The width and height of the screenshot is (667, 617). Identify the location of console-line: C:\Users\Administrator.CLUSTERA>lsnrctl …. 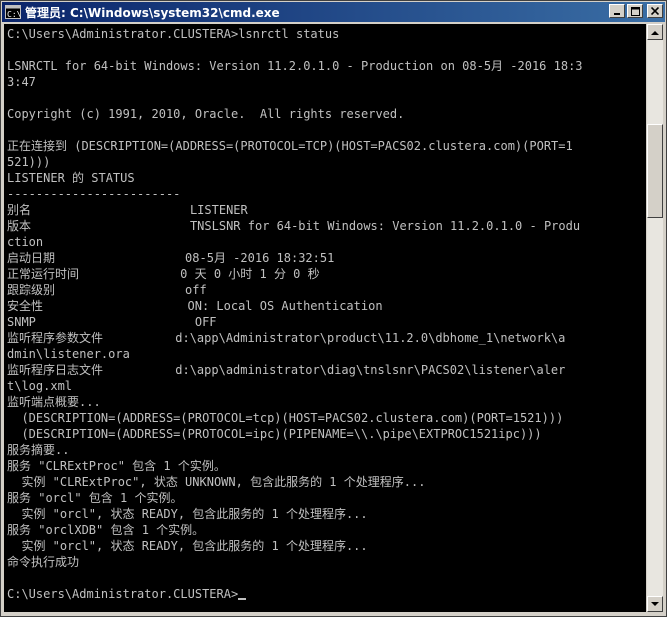
(173, 34).